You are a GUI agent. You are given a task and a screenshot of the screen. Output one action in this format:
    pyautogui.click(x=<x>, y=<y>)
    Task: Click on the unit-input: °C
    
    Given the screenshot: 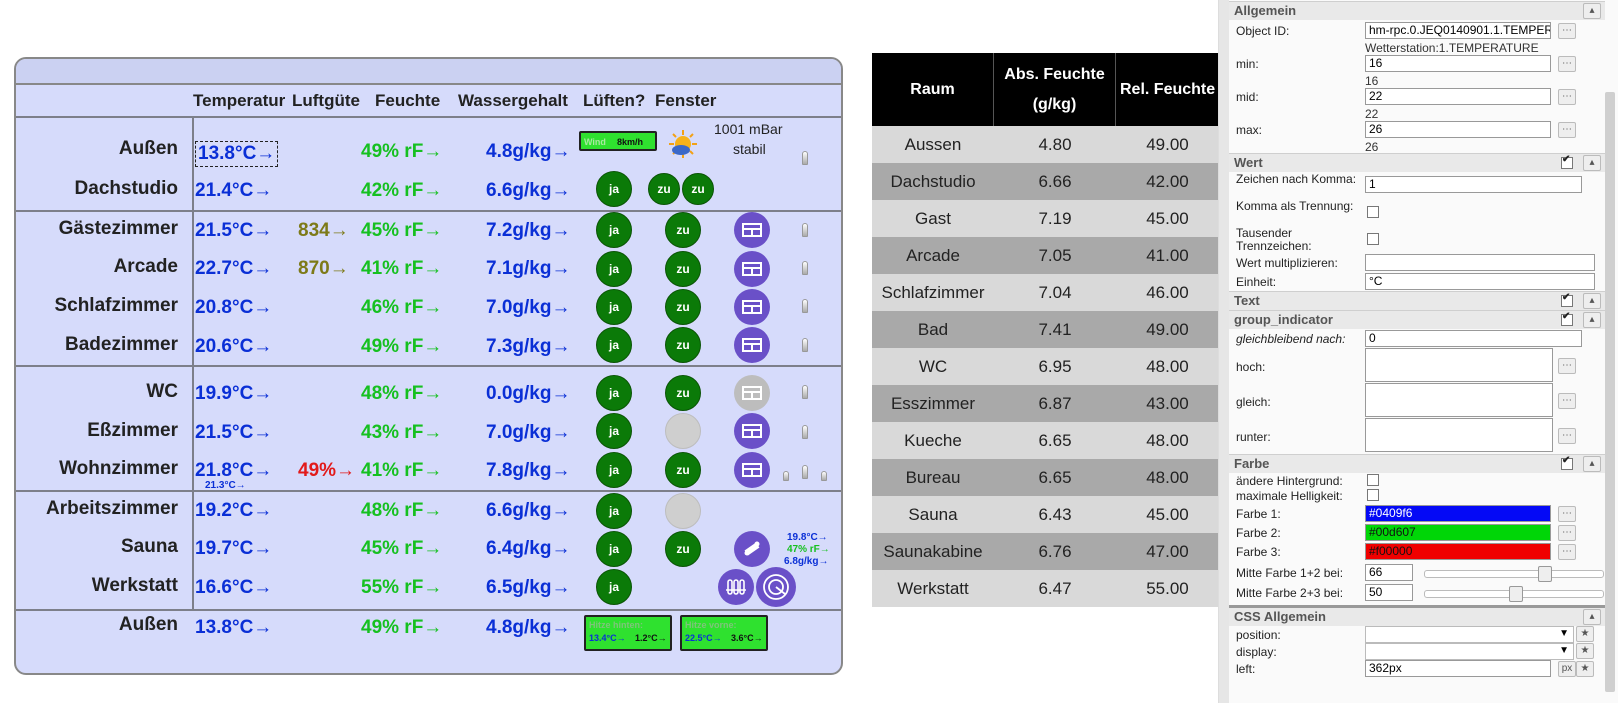 What is the action you would take?
    pyautogui.click(x=1480, y=281)
    